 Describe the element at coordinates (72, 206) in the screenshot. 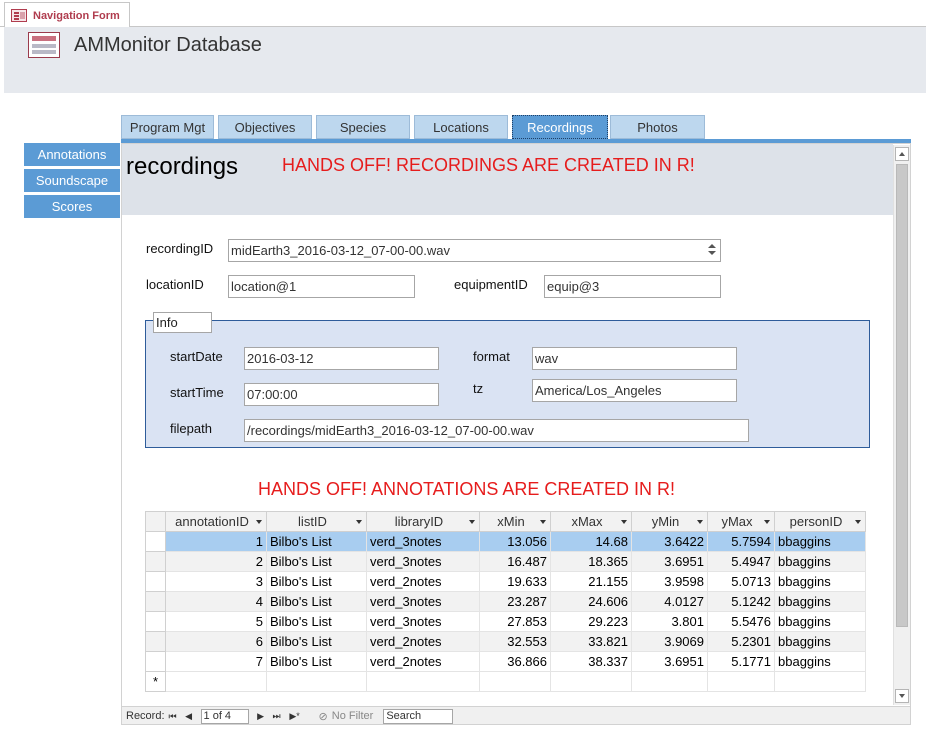

I see `side-button-scores: Scores` at that location.